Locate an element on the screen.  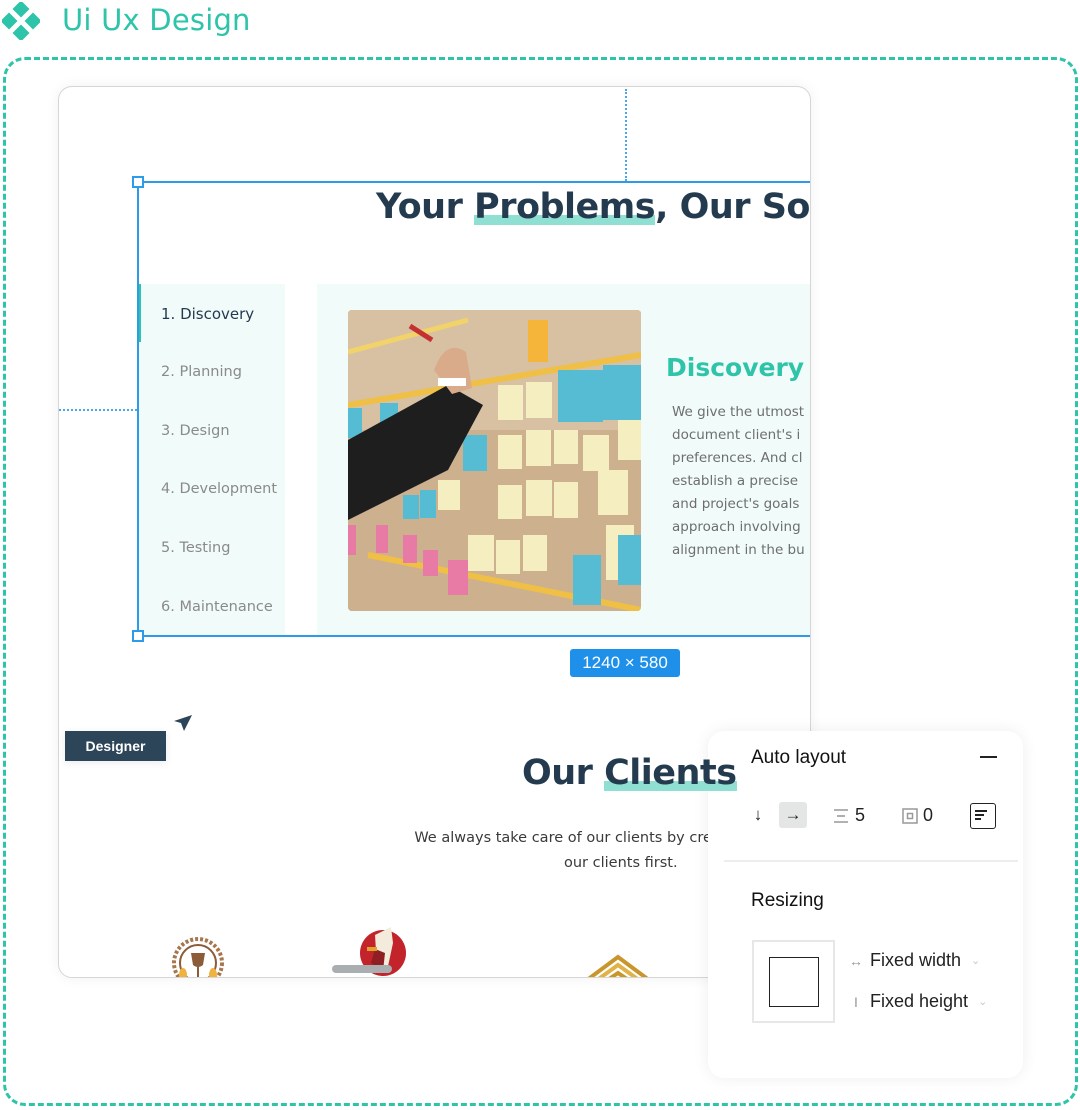
winery-logo is located at coordinates (198, 957).